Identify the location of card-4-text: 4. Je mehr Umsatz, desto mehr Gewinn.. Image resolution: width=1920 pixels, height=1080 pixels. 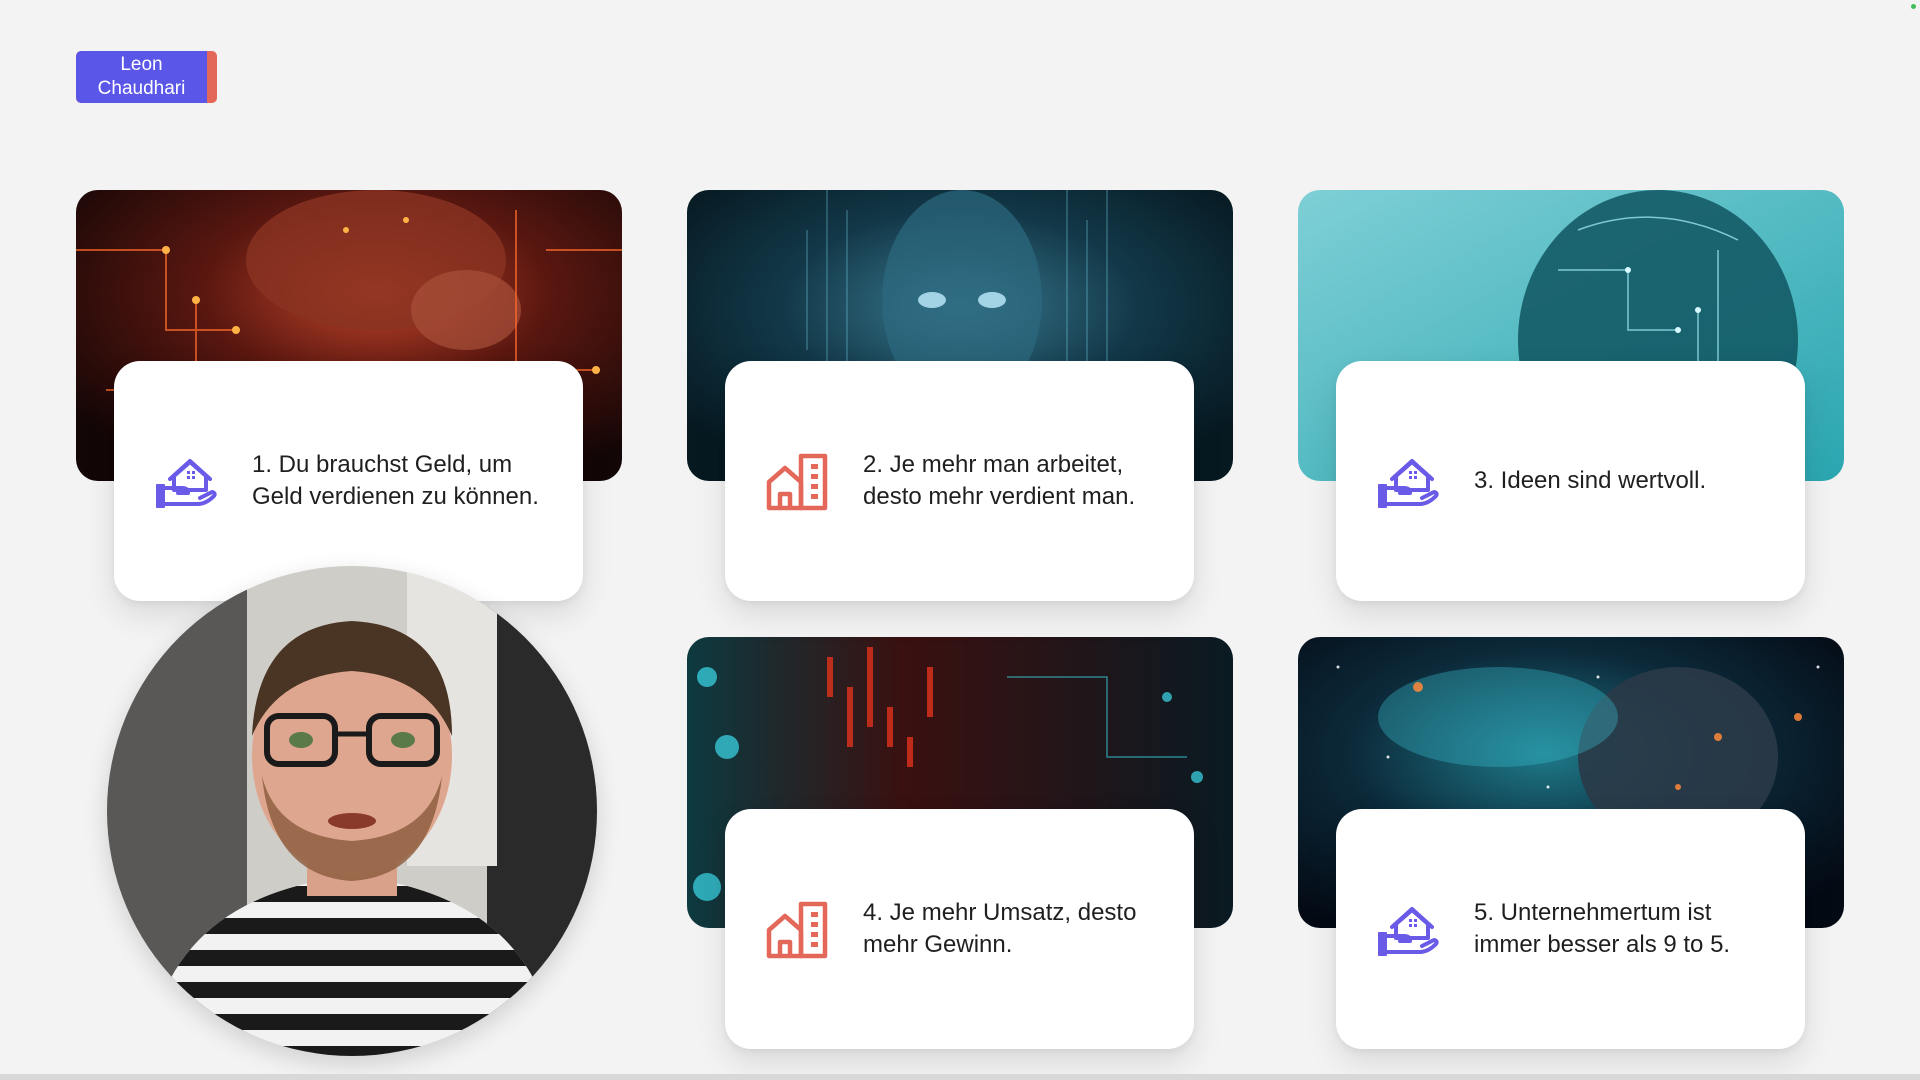
(1000, 928).